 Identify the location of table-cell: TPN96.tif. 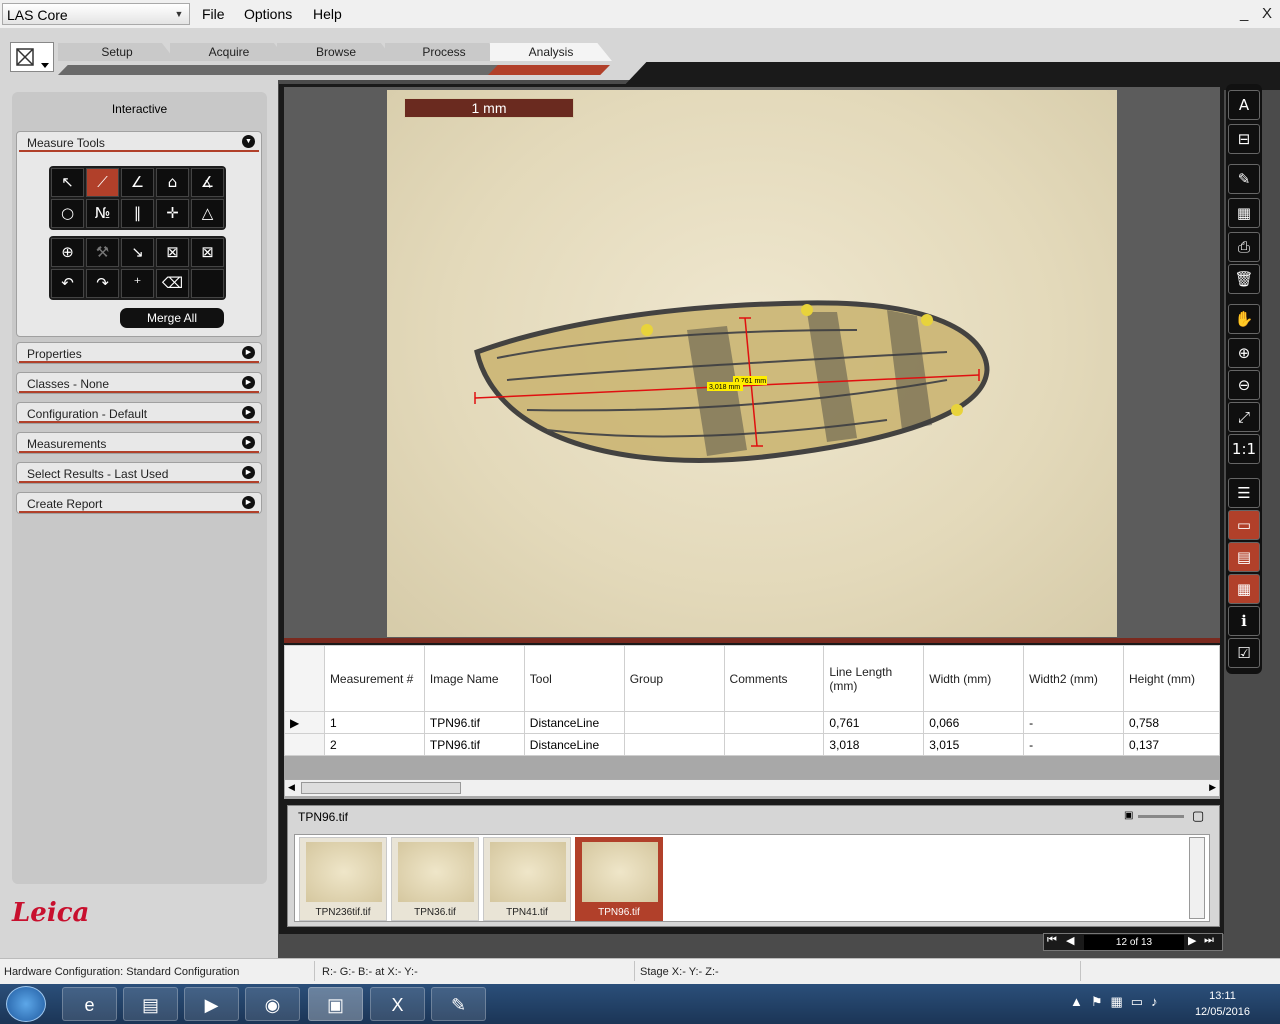
(474, 744).